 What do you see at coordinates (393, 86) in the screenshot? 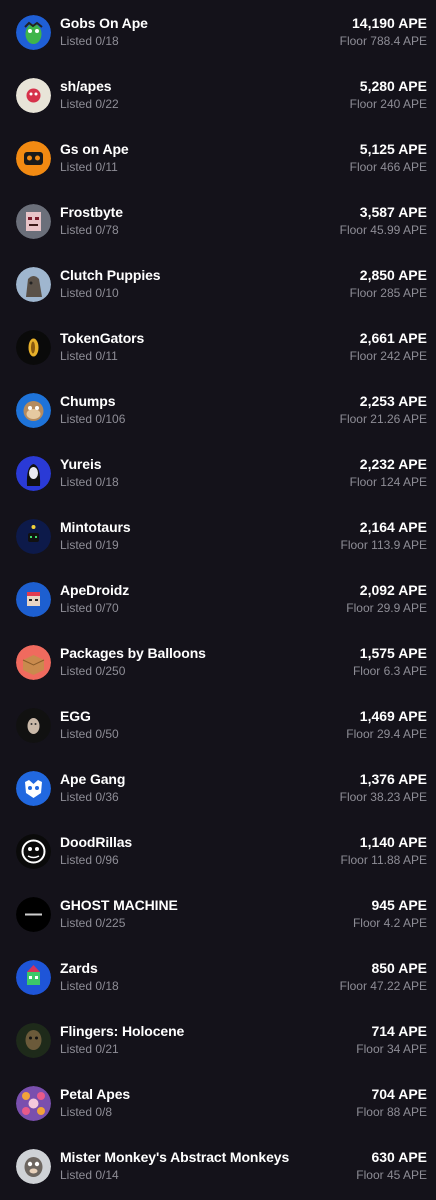
I see `collection-volume: 5,280 APE` at bounding box center [393, 86].